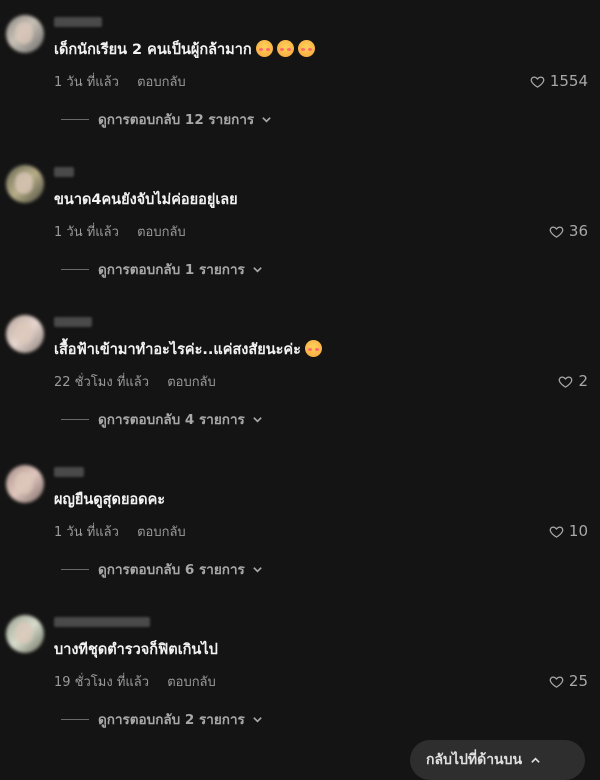 This screenshot has width=600, height=780. I want to click on like-button: 1554, so click(559, 81).